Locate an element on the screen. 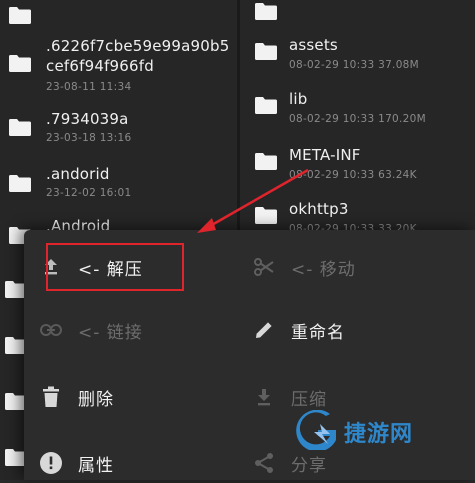 The image size is (475, 483). link-icon is located at coordinates (51, 330).